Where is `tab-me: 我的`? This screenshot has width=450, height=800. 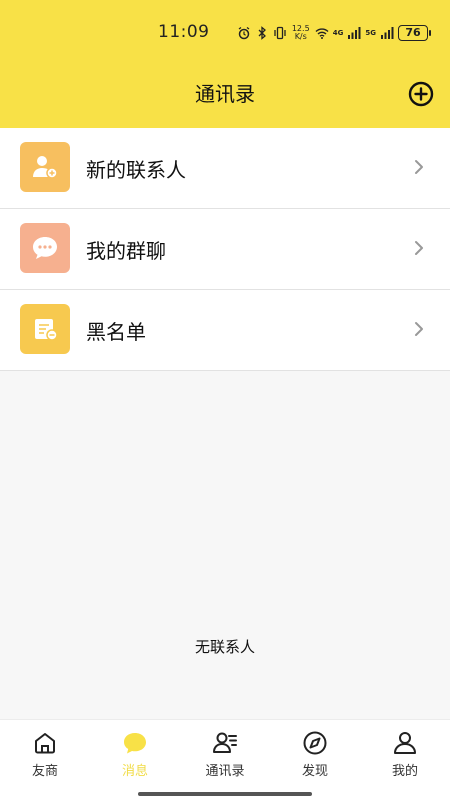
tab-me: 我的 is located at coordinates (405, 754).